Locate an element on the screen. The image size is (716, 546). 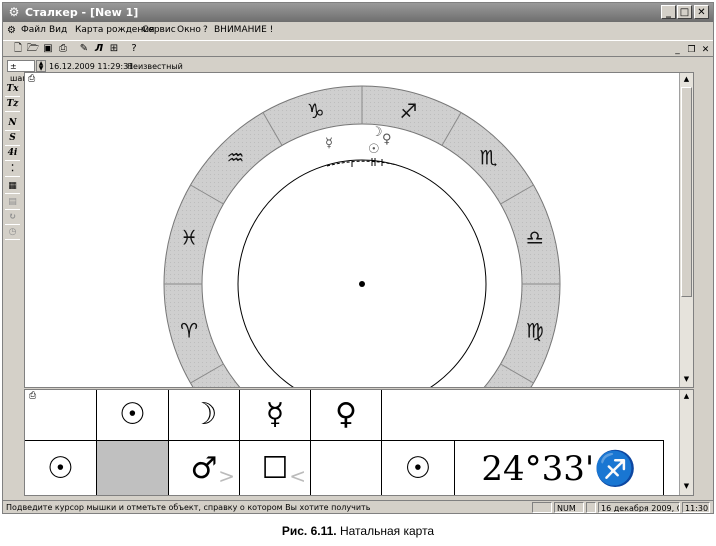
chart-center-point is located at coordinates (362, 284).